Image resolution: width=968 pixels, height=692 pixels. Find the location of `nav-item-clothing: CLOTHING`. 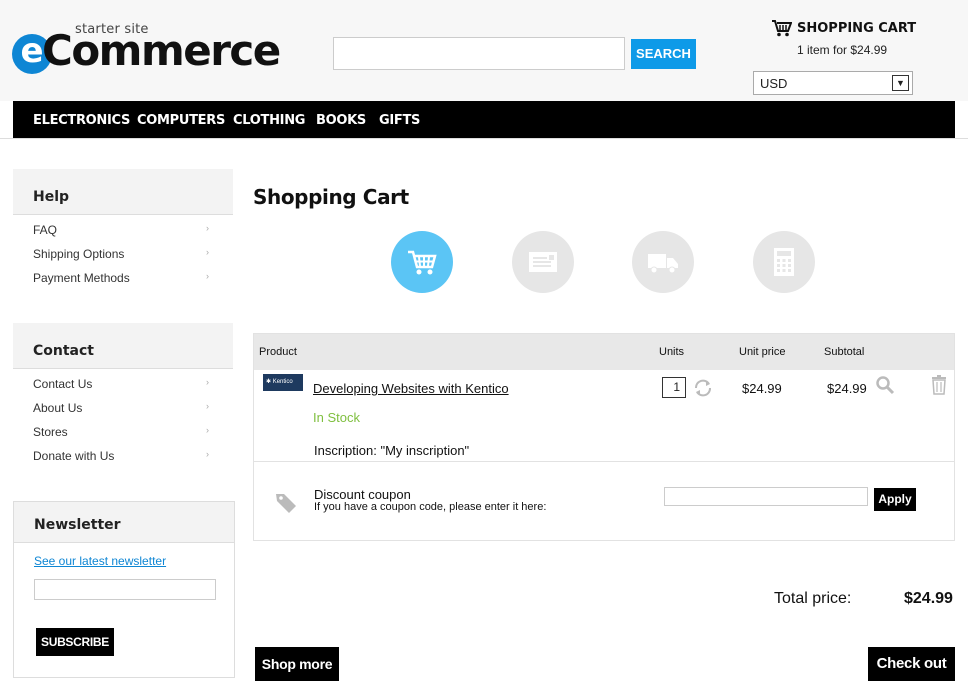

nav-item-clothing: CLOTHING is located at coordinates (269, 120).